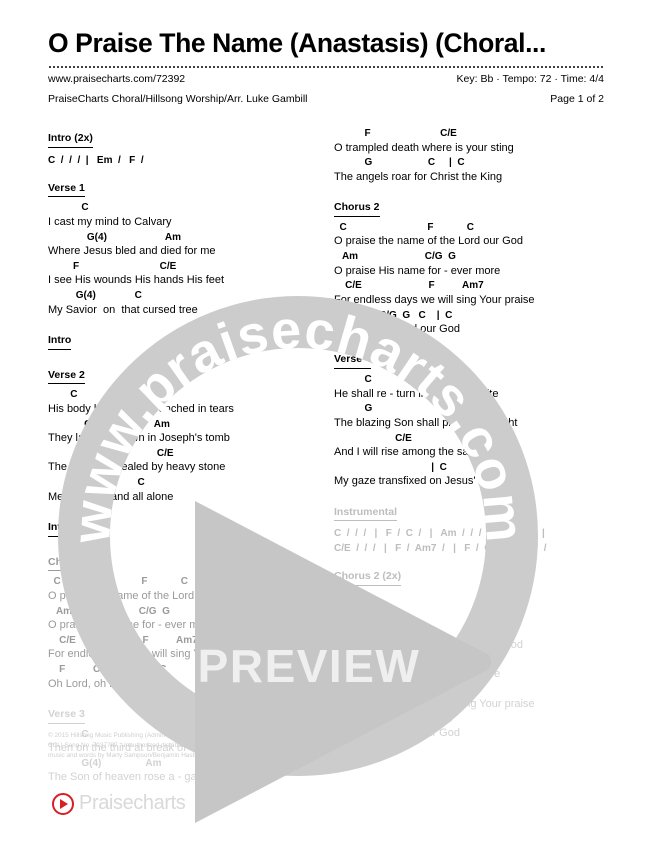  I want to click on lyric-line: O trampled death where is your sting, so click(424, 147).